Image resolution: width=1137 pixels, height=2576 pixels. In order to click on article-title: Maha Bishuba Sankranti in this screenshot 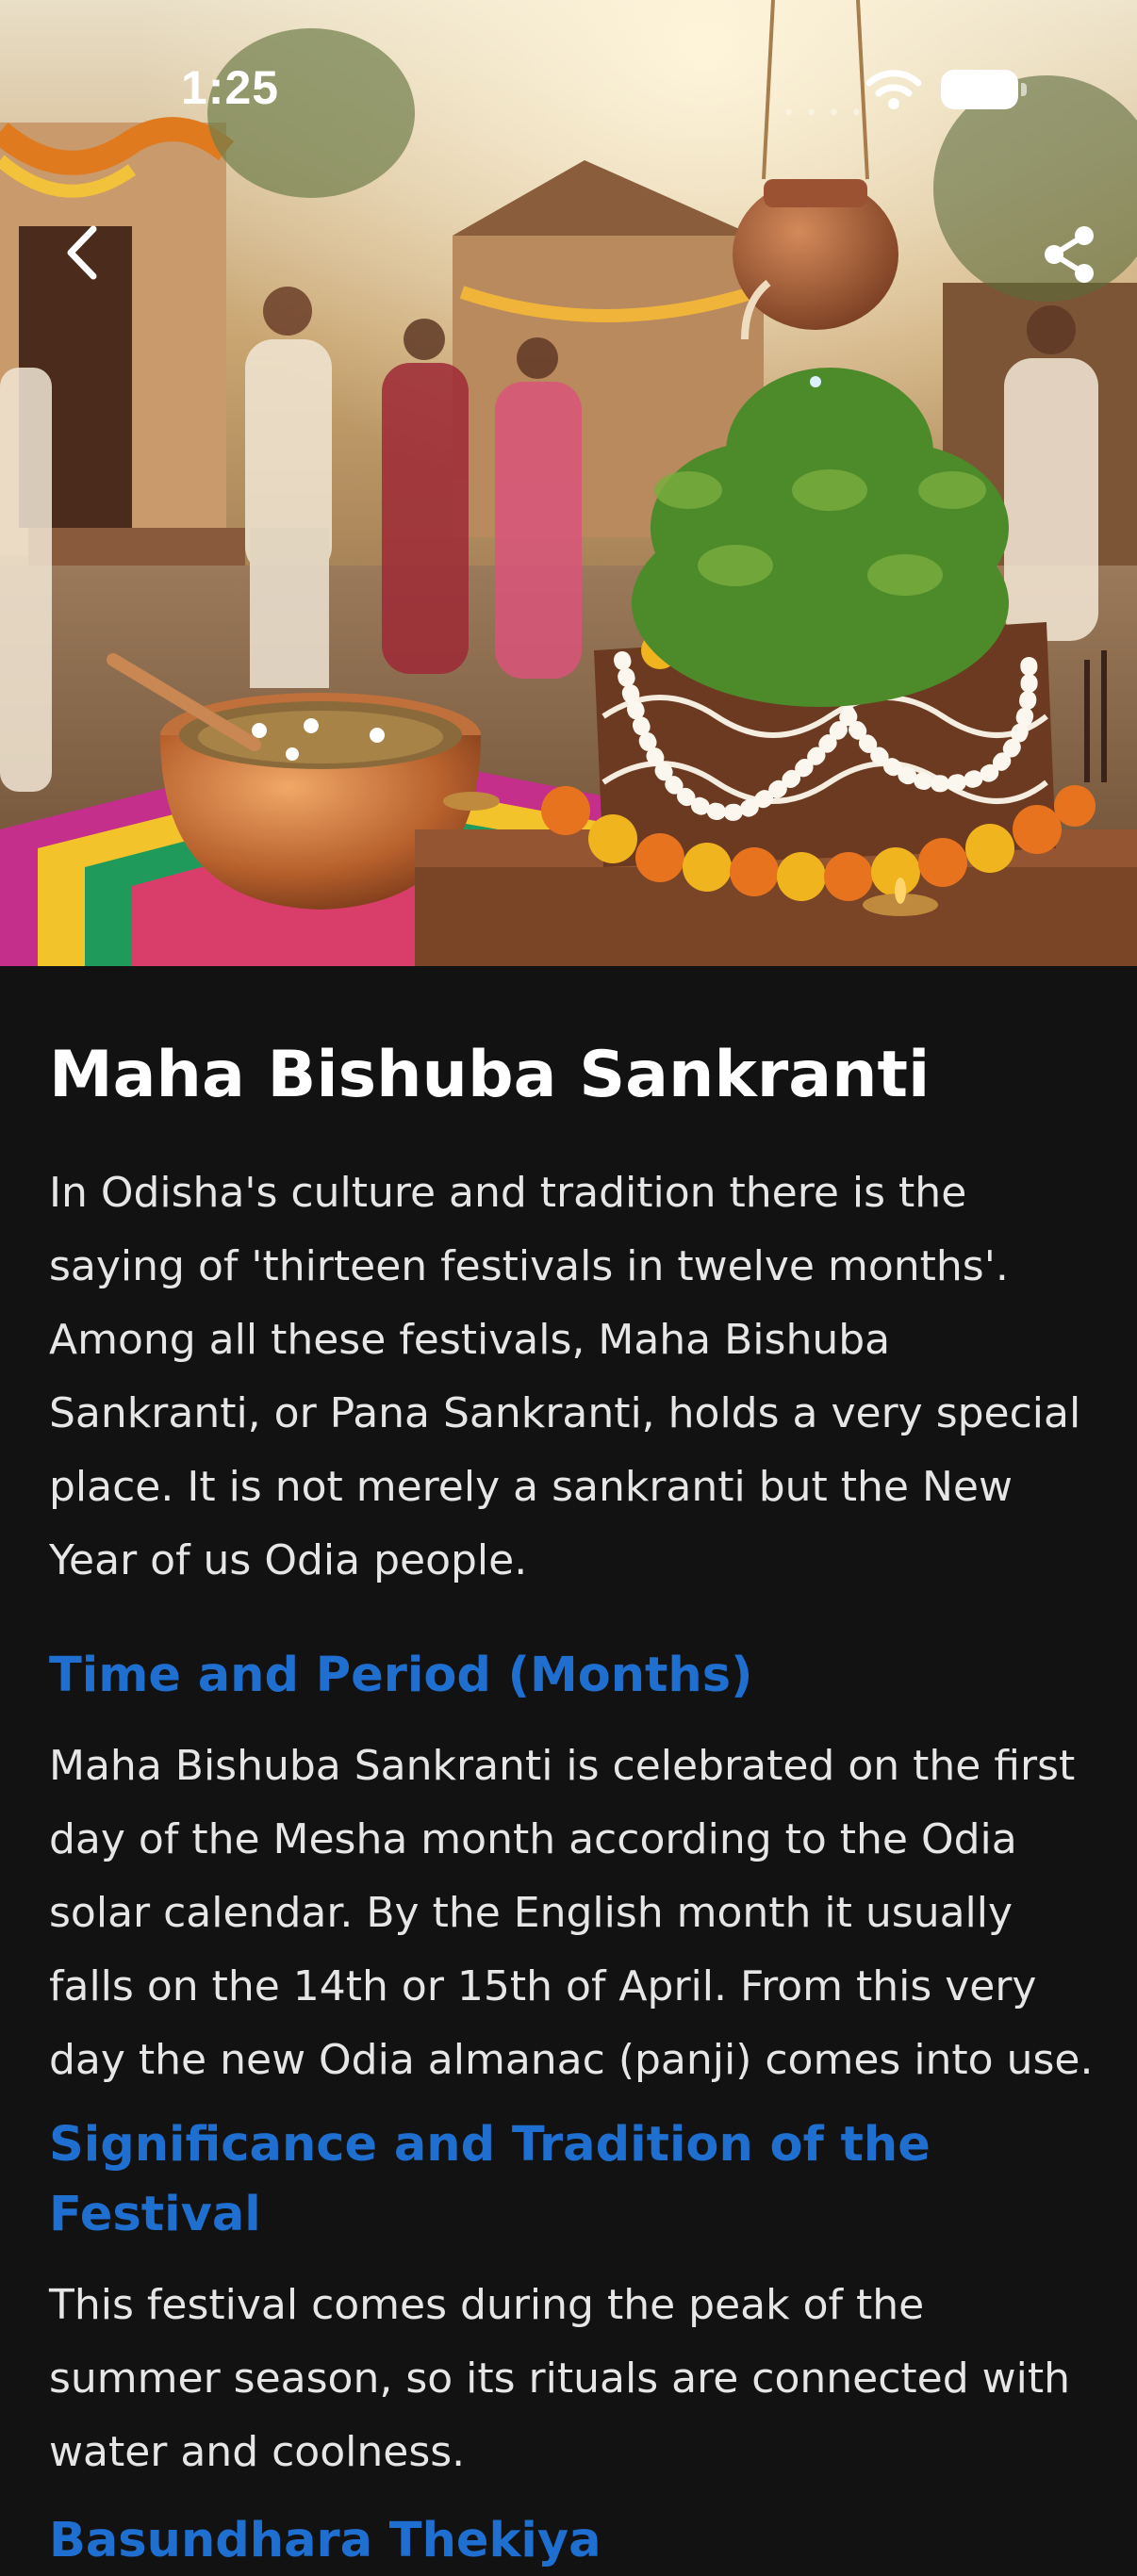, I will do `click(490, 1075)`.